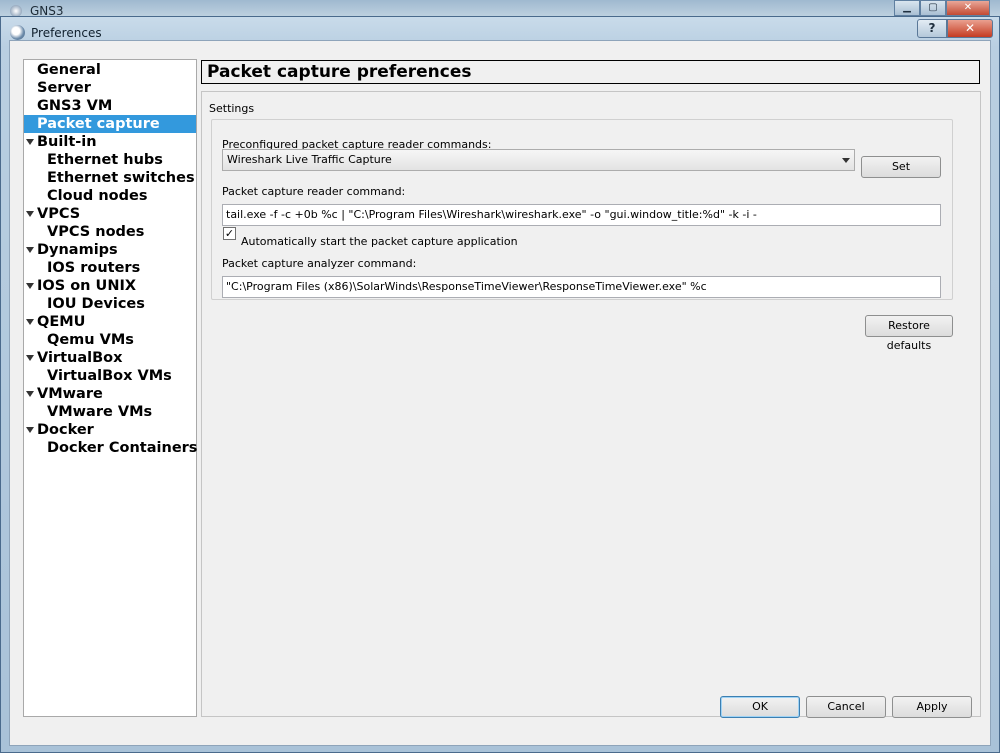 This screenshot has width=1000, height=753. Describe the element at coordinates (64, 88) in the screenshot. I see `nav-item-label: Server` at that location.